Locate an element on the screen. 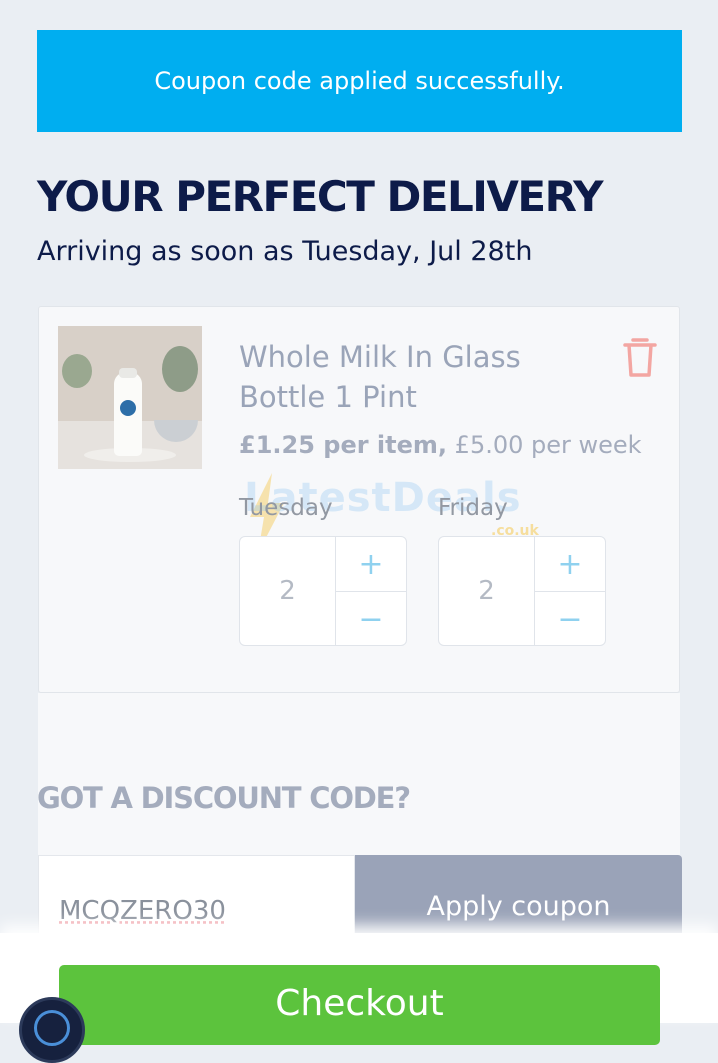 The image size is (718, 1063). success-message: Coupon code applied successfully. is located at coordinates (359, 81).